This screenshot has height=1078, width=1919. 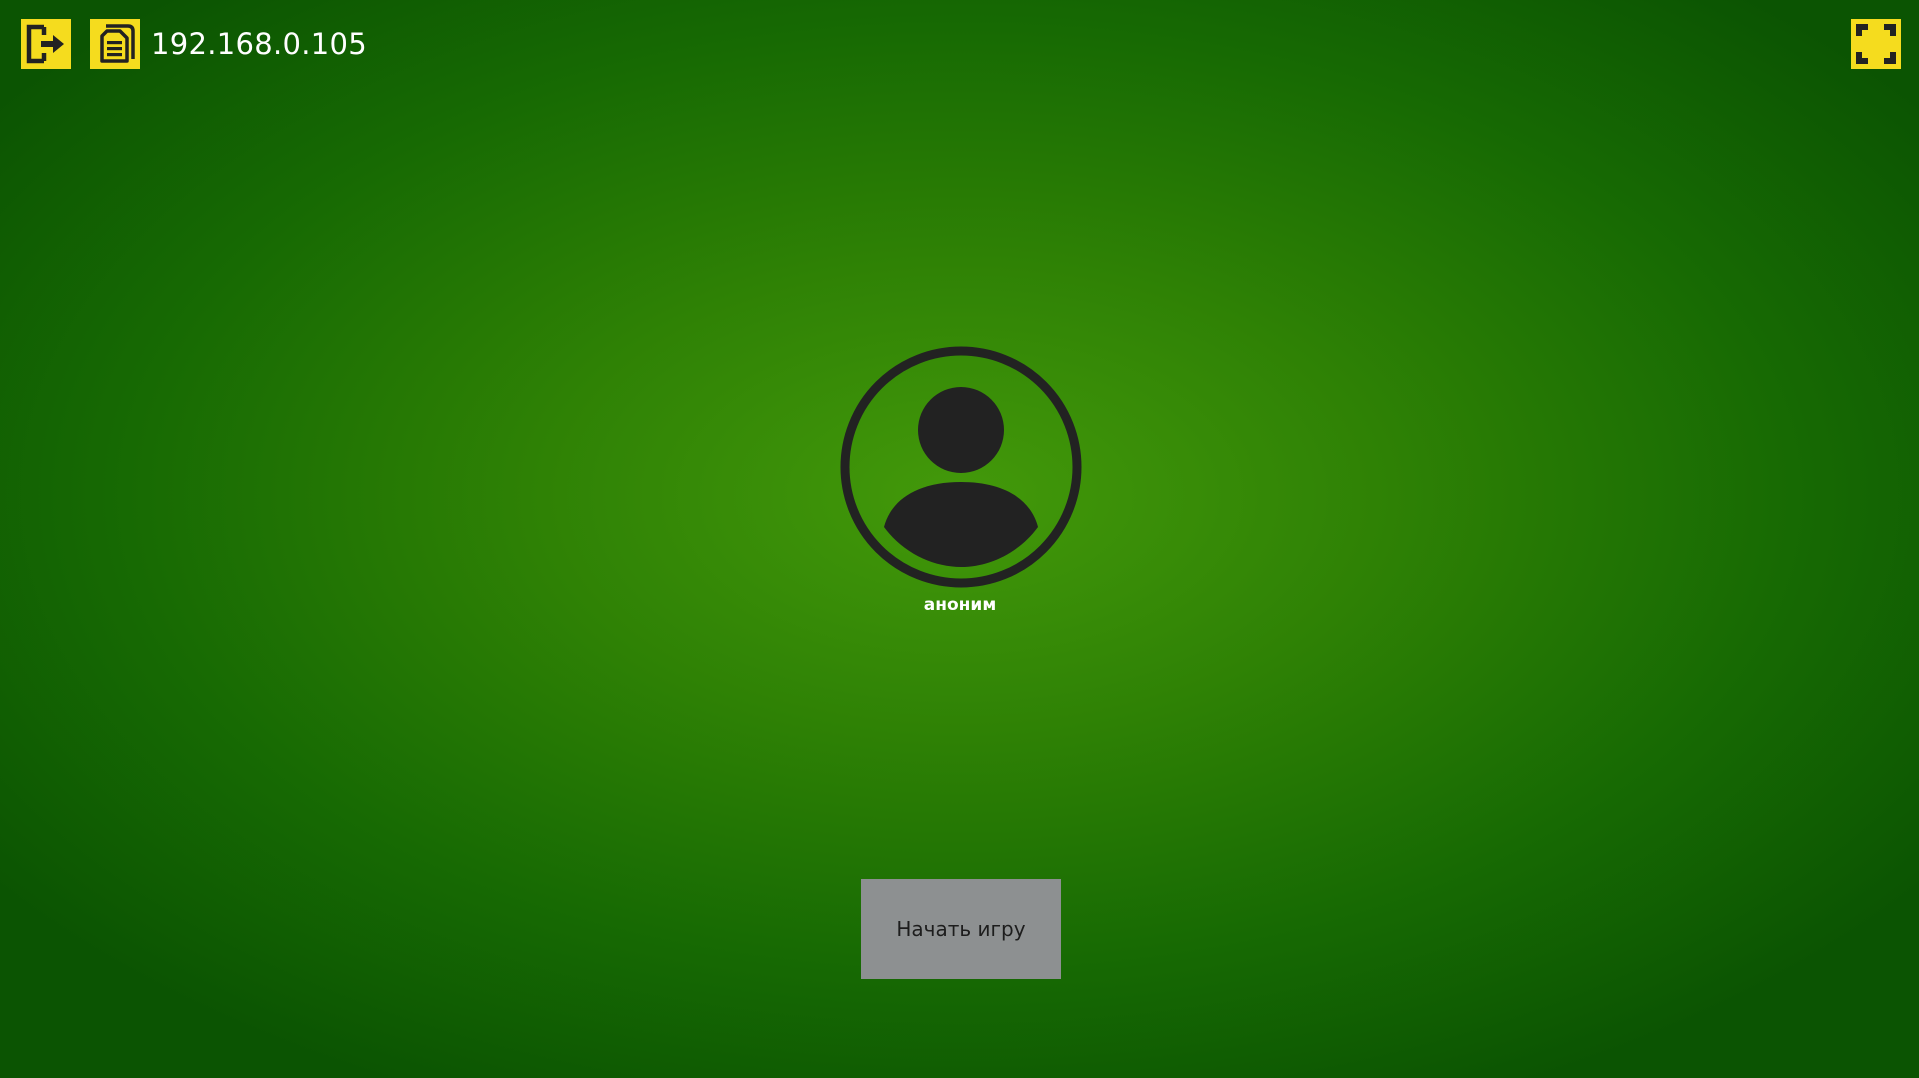 I want to click on user-avatar-icon, so click(x=961, y=467).